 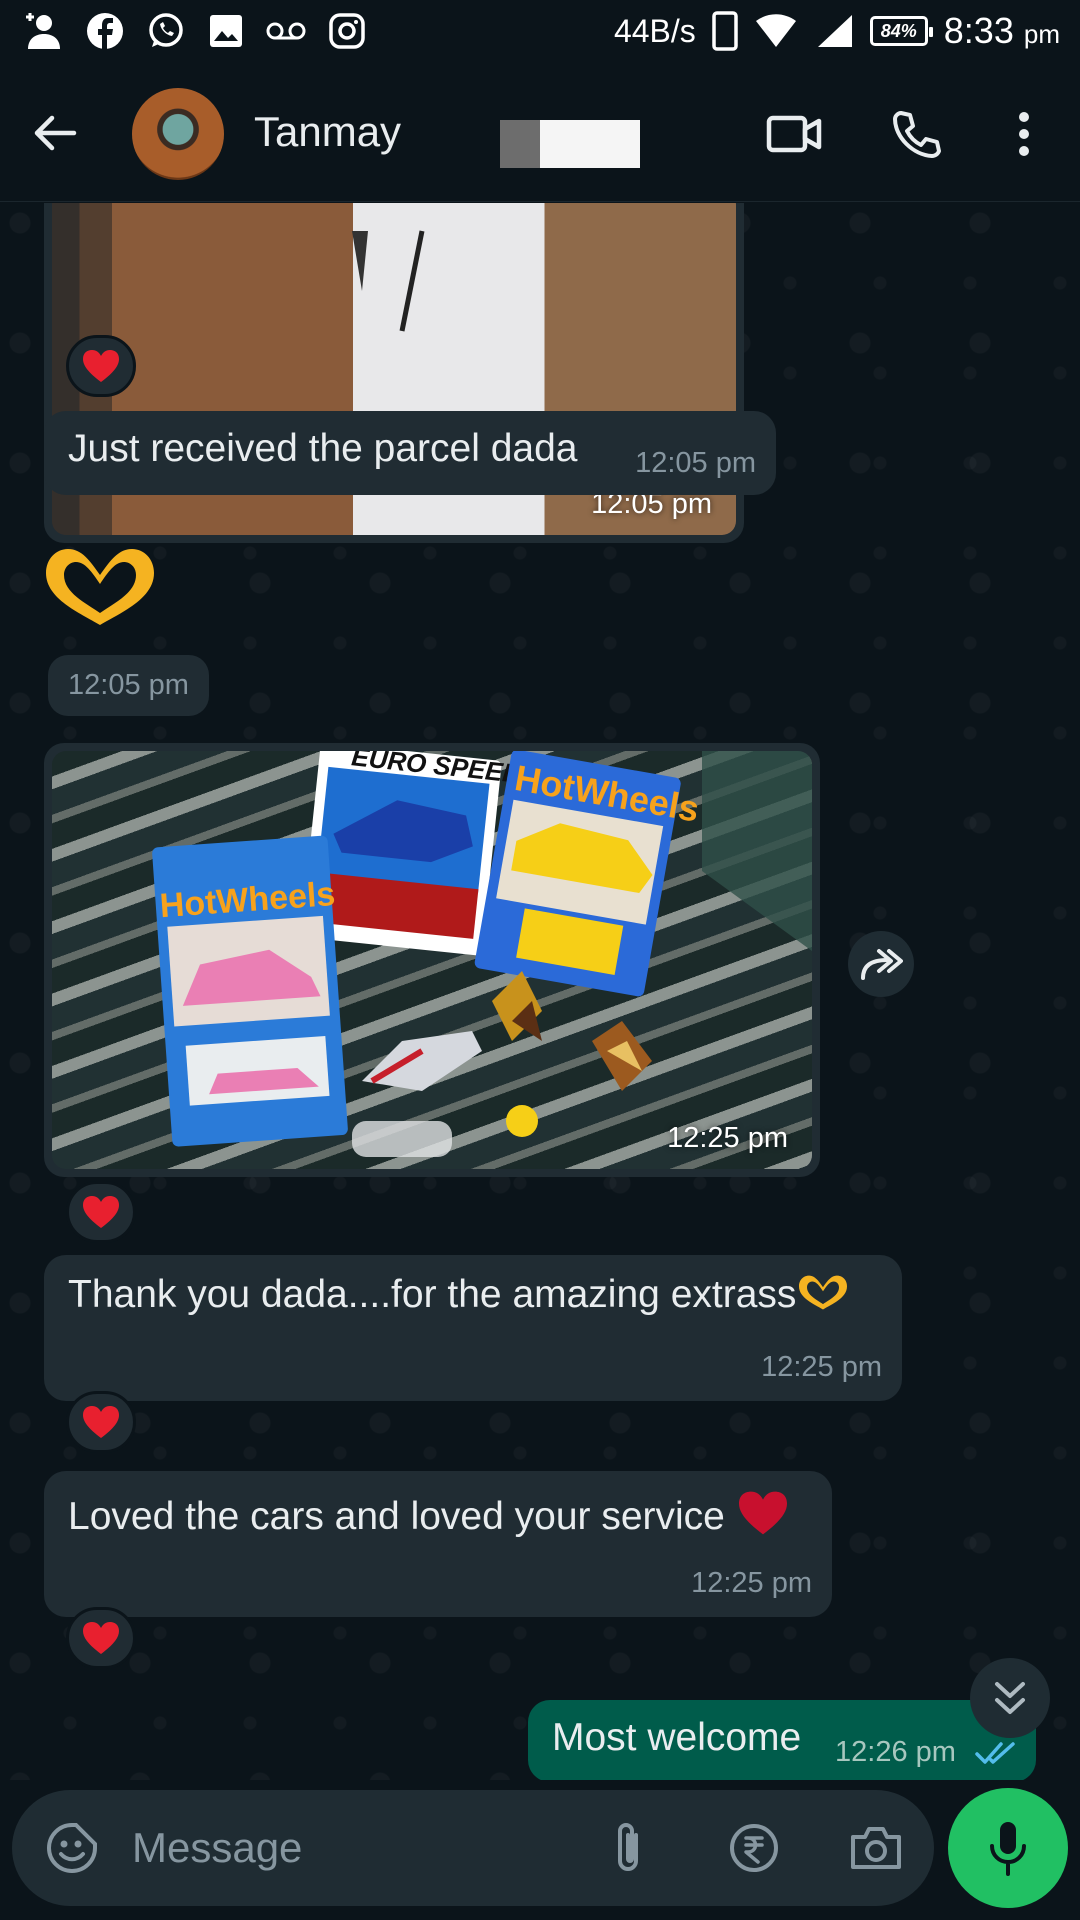 I want to click on battery-indicator: 84%, so click(x=901, y=31).